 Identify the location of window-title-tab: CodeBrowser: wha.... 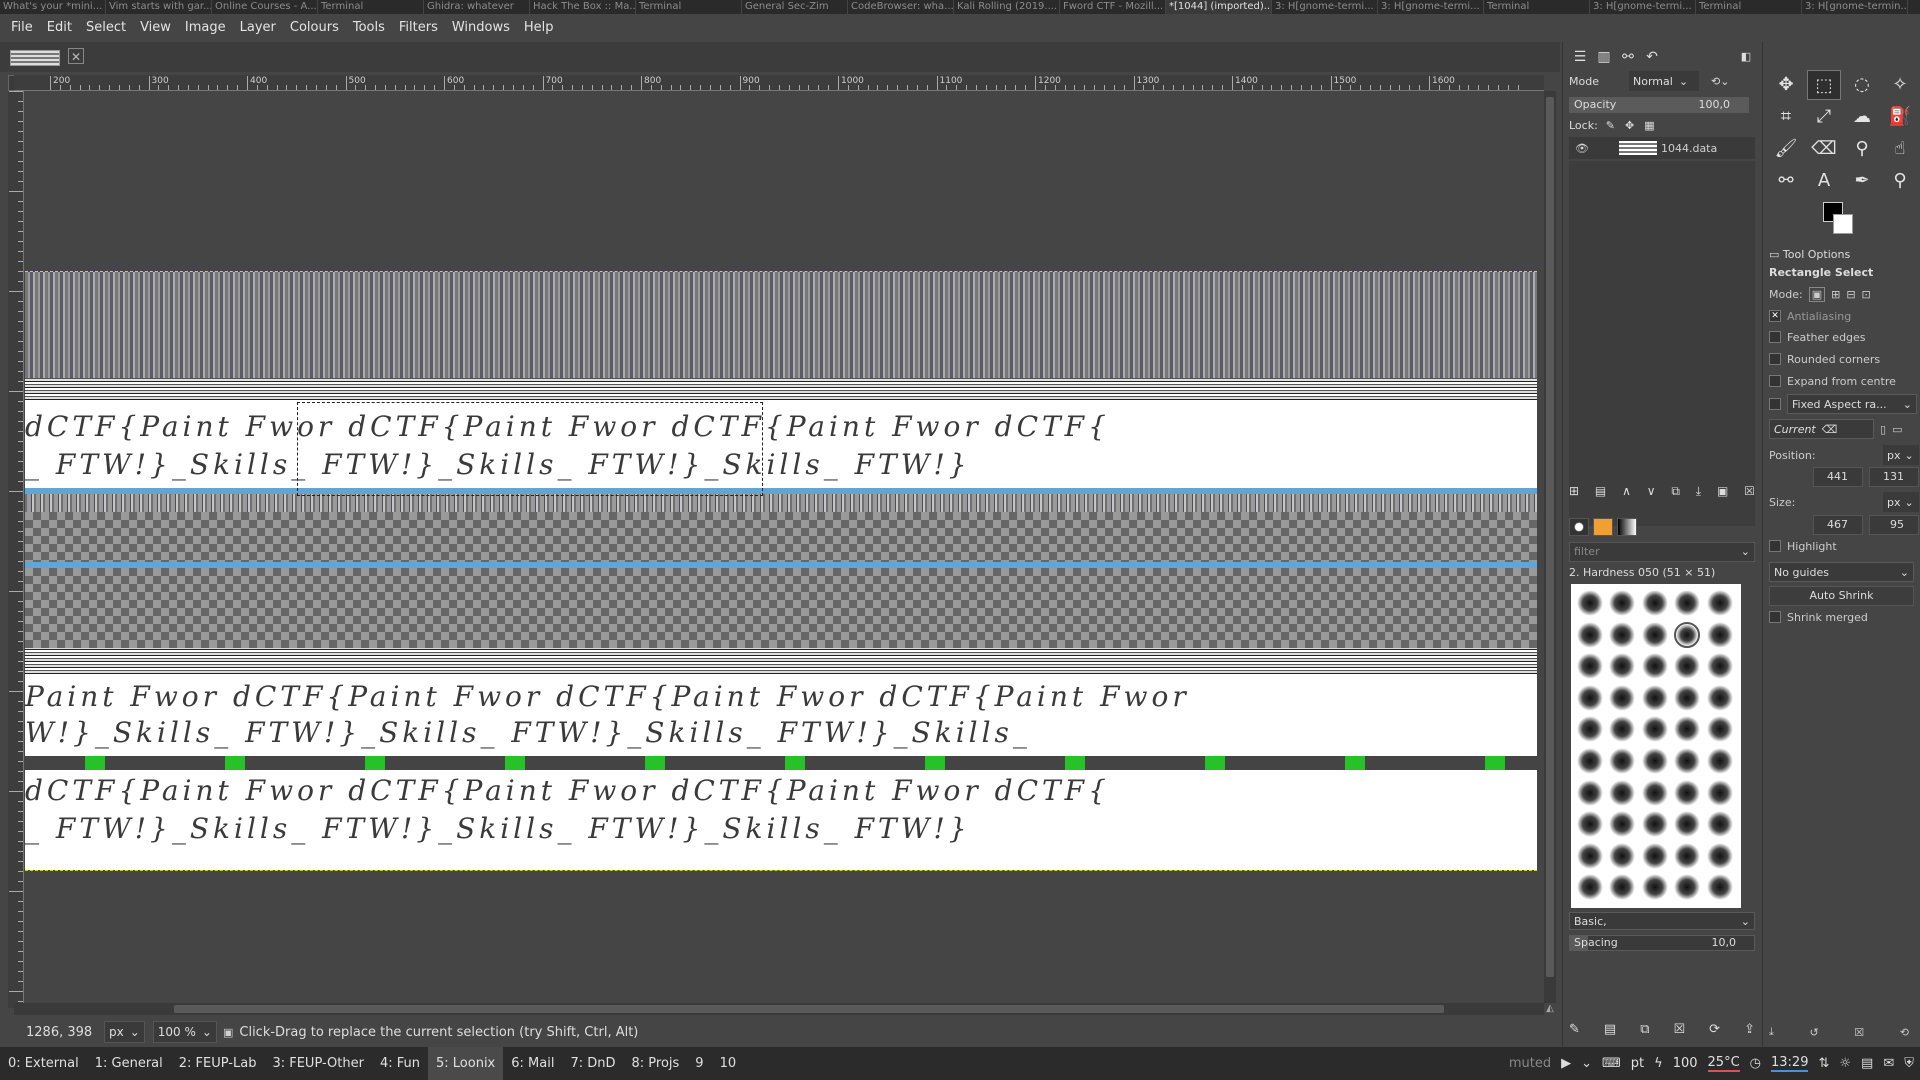
(901, 7).